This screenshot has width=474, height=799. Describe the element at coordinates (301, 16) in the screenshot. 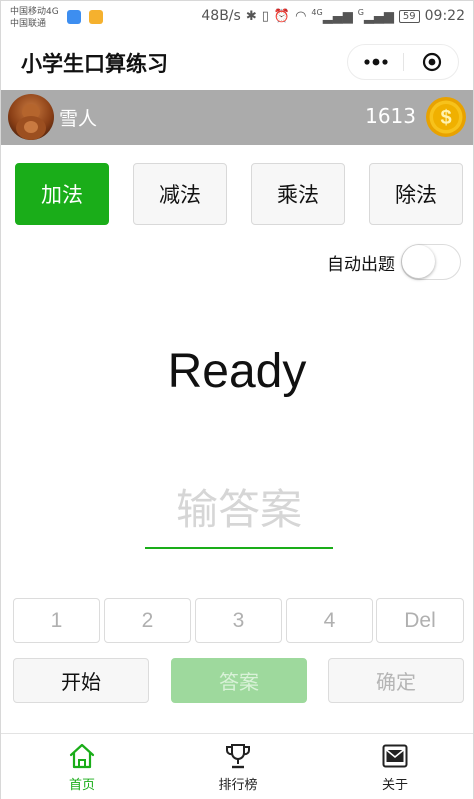

I see `wifi-icon: ◠` at that location.